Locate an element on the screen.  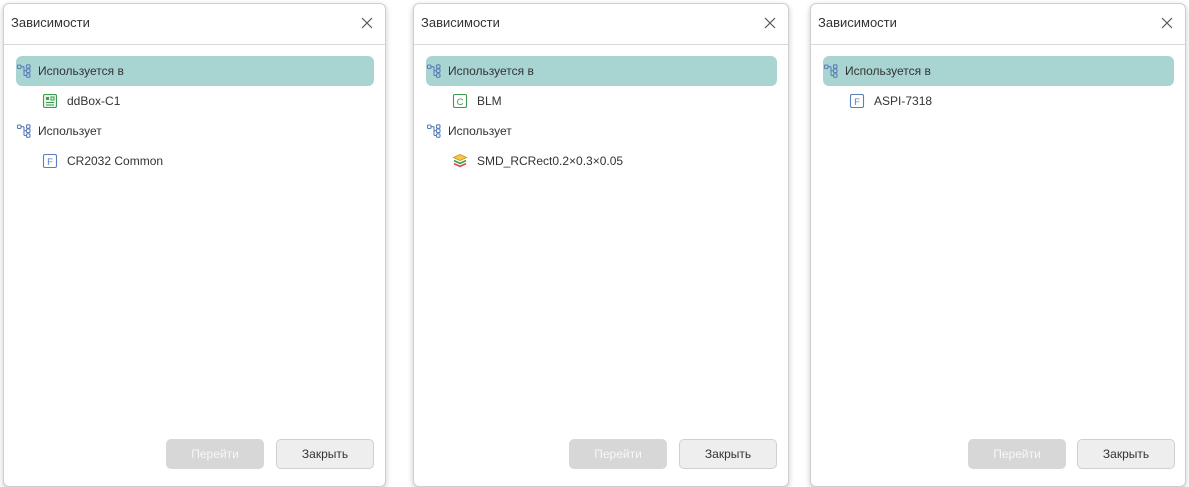
dependency-tree: Используется в F ASPI-7318 is located at coordinates (998, 86).